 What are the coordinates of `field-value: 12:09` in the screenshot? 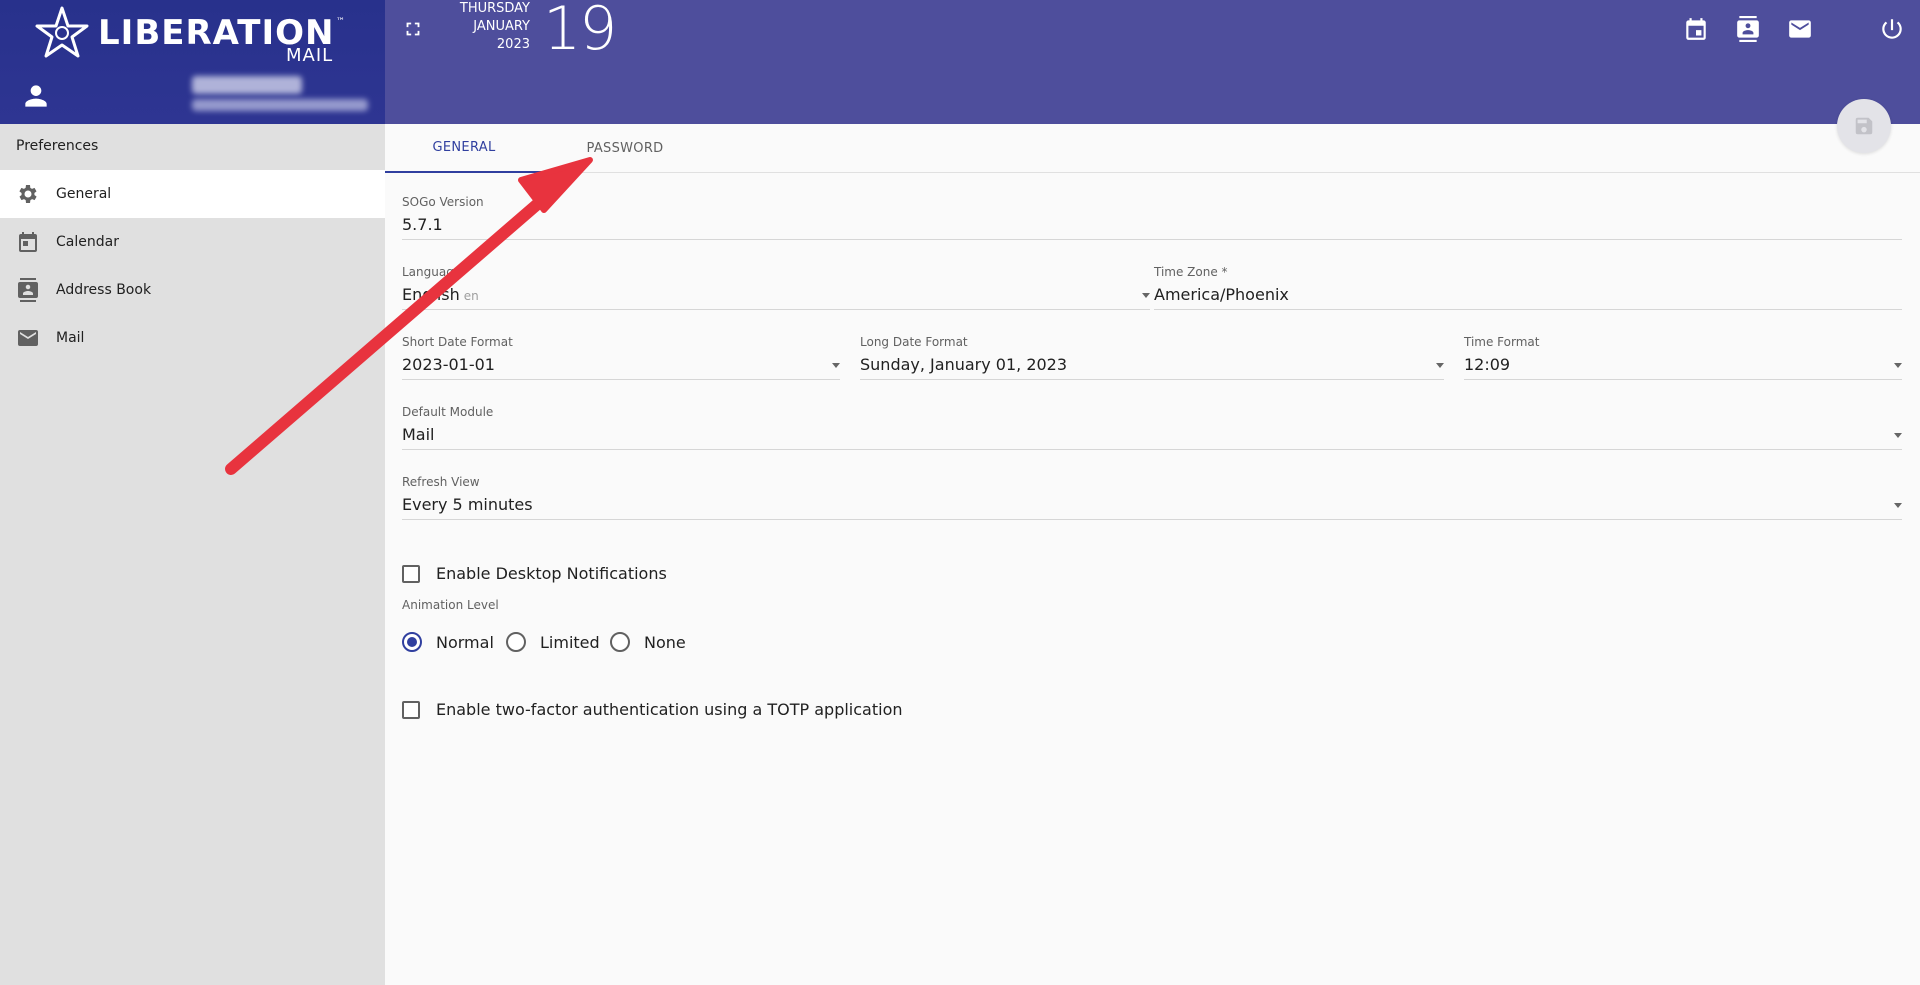 It's located at (1487, 364).